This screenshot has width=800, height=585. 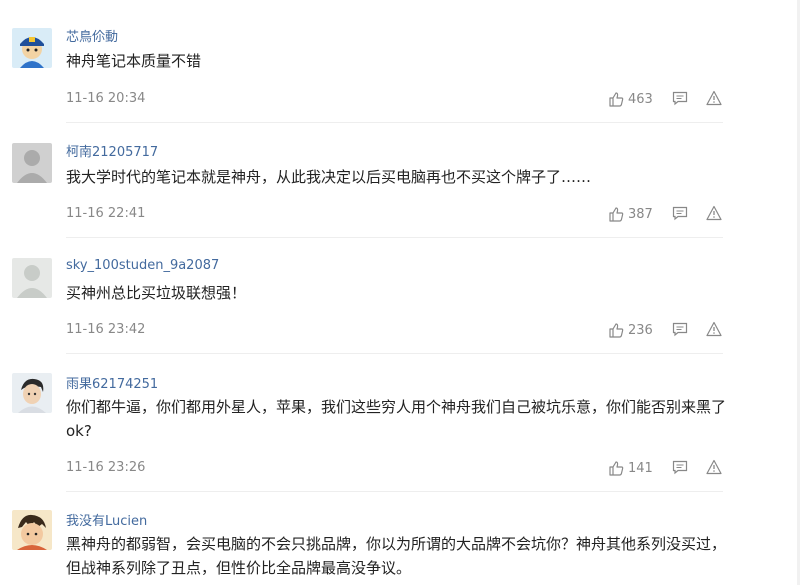 What do you see at coordinates (396, 468) in the screenshot?
I see `comment-meta: 11-16 23:26 141` at bounding box center [396, 468].